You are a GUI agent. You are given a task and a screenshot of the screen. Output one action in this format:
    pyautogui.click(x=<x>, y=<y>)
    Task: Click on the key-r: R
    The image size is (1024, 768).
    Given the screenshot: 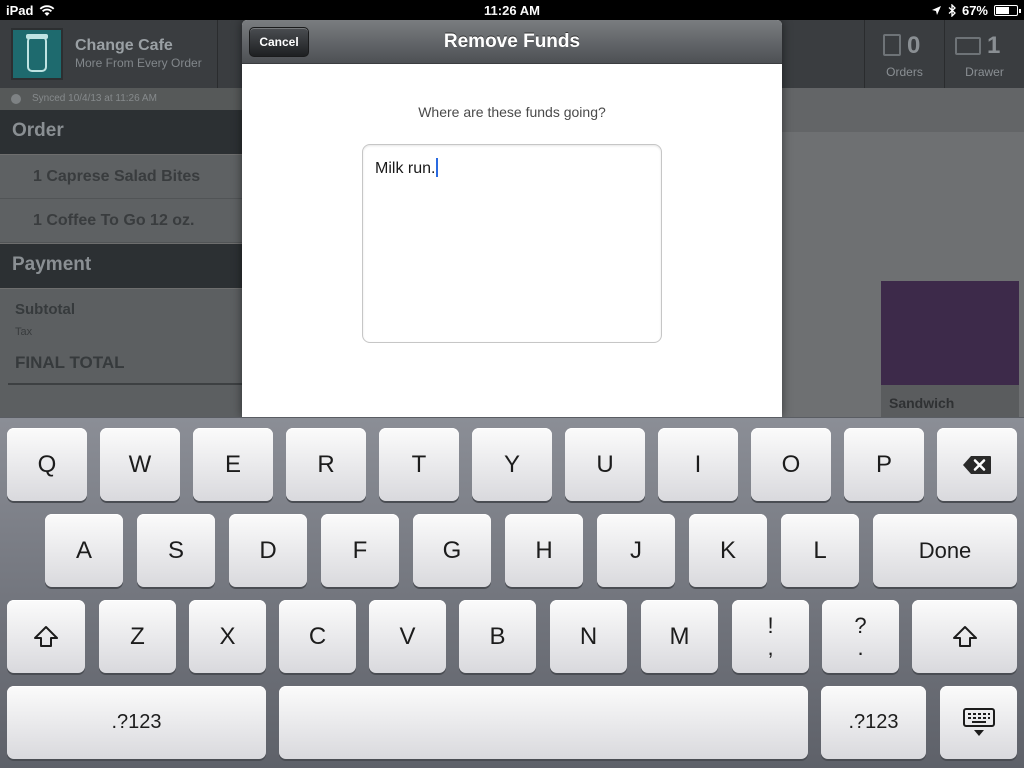 What is the action you would take?
    pyautogui.click(x=326, y=464)
    